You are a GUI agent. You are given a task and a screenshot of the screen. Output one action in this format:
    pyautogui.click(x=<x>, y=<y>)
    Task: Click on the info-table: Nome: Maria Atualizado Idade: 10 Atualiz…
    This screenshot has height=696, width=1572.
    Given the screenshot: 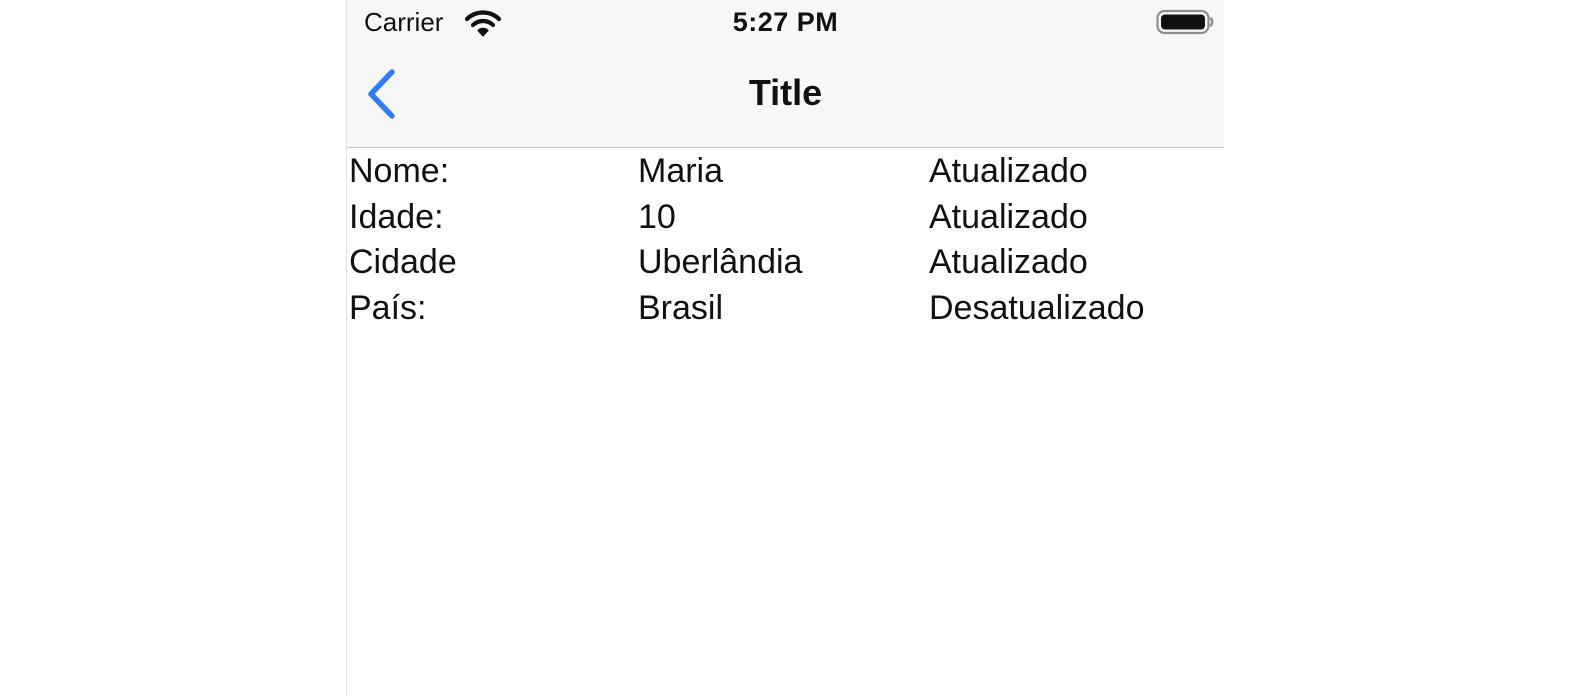 What is the action you would take?
    pyautogui.click(x=785, y=239)
    